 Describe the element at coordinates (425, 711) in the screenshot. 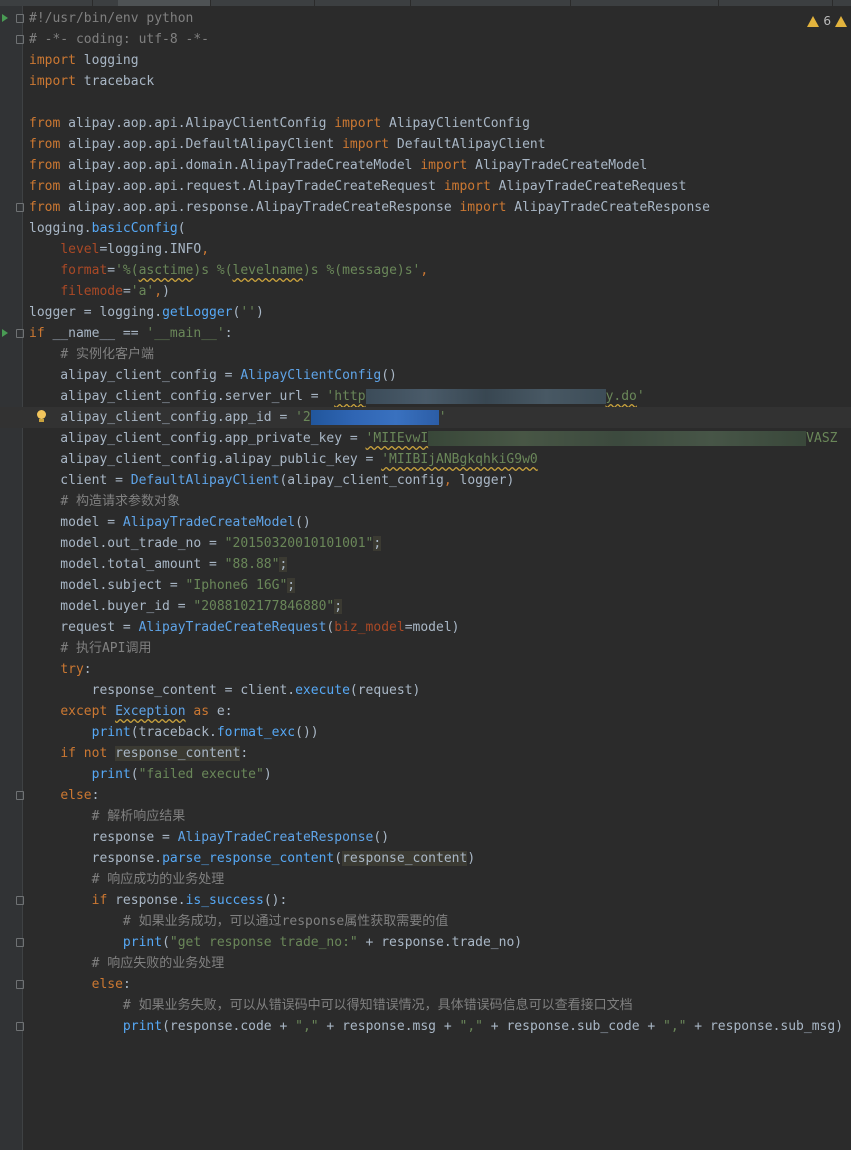

I see `code-line: except Exception as e:` at that location.